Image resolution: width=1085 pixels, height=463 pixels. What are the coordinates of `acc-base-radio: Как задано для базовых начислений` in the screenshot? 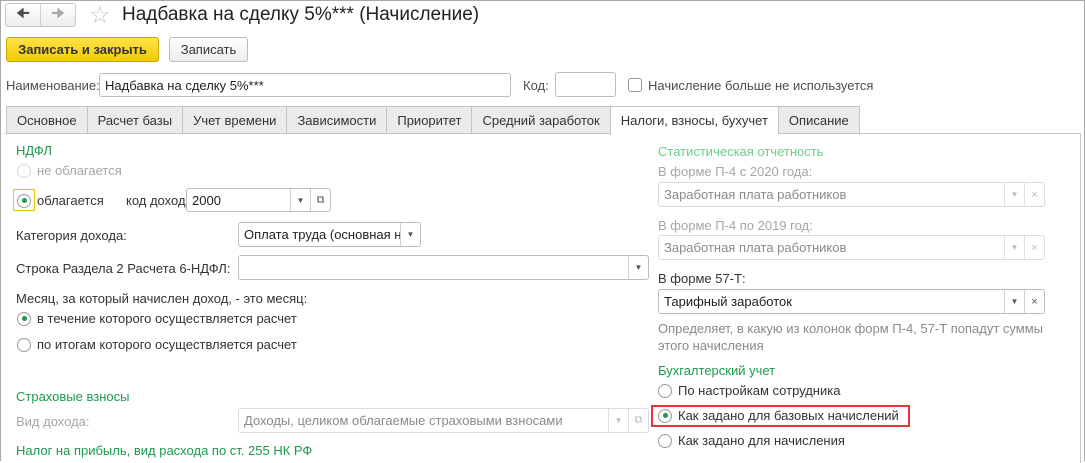 It's located at (778, 415).